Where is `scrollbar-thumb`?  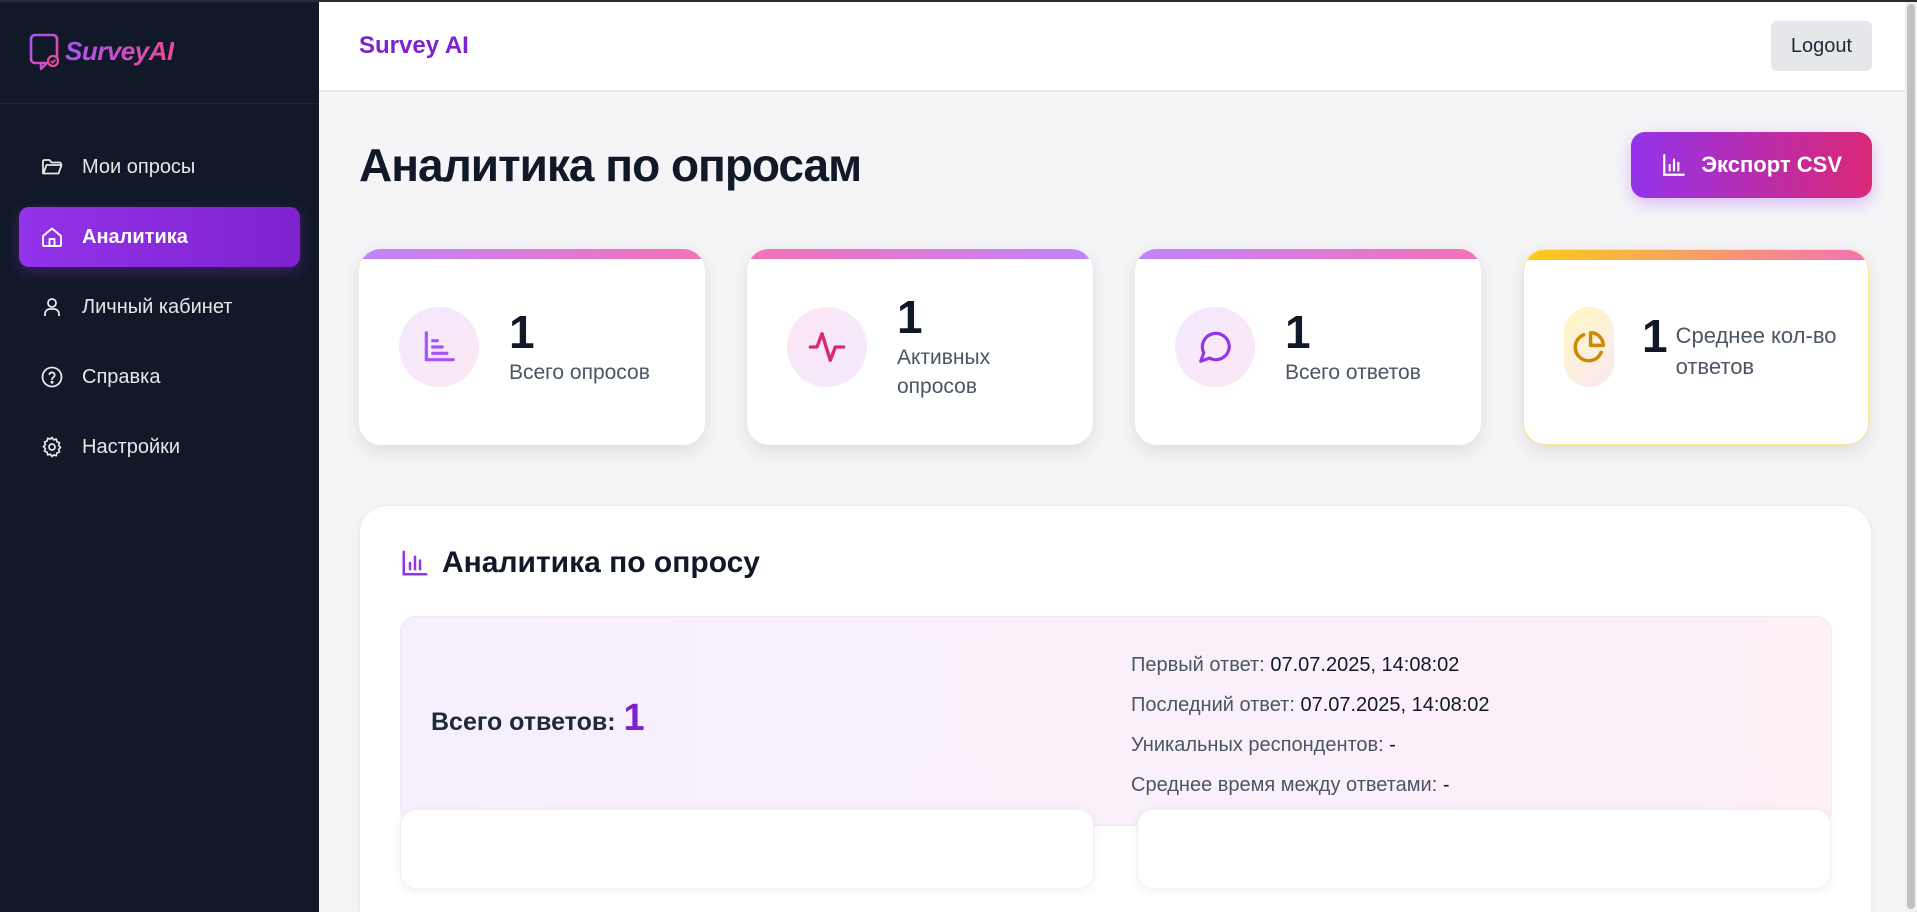 scrollbar-thumb is located at coordinates (1911, 456).